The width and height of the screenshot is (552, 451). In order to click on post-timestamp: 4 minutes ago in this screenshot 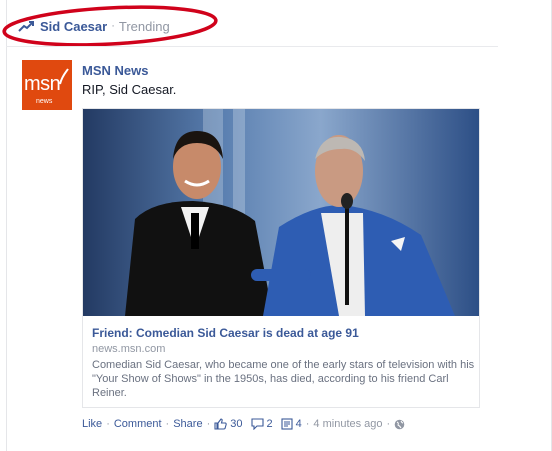, I will do `click(347, 424)`.